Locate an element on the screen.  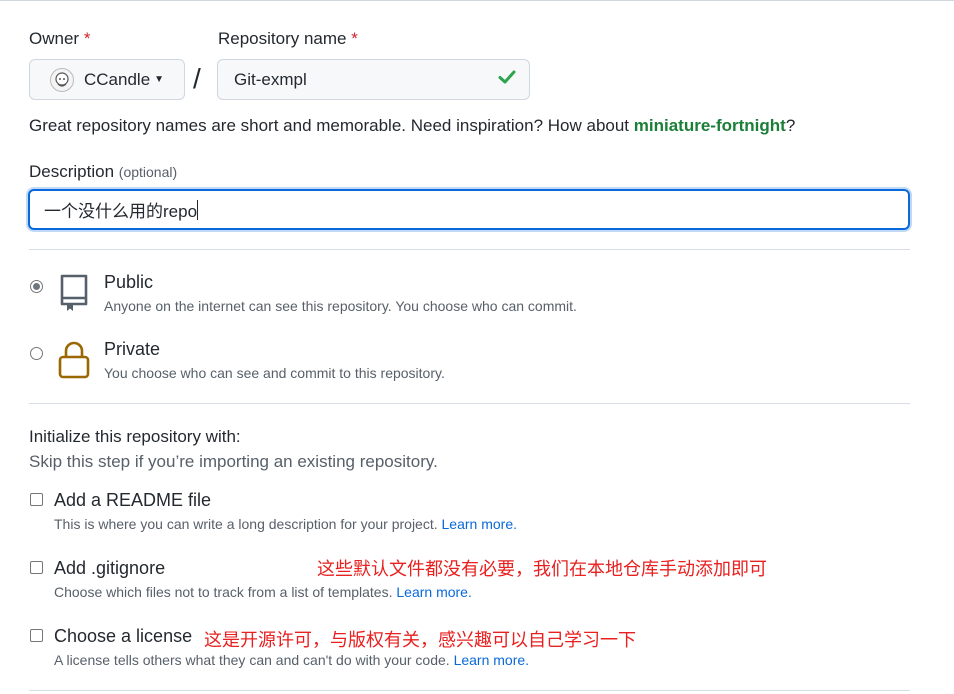
description-input: 一个没什么用的repo is located at coordinates (469, 209).